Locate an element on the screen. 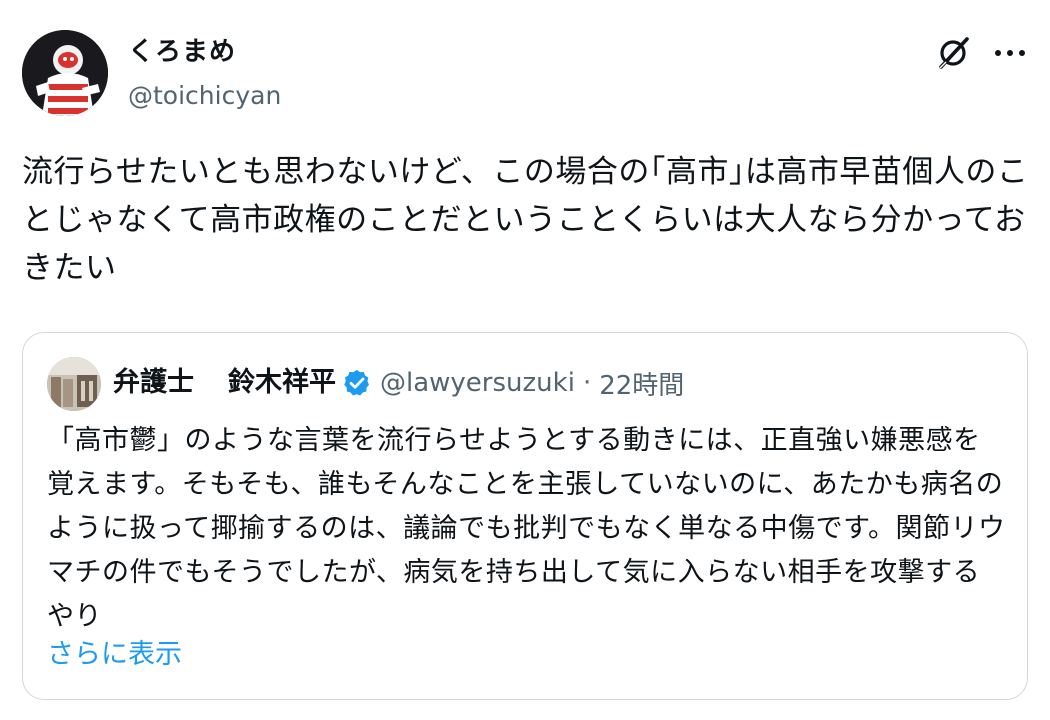  author-handle: @toichicyan is located at coordinates (204, 96).